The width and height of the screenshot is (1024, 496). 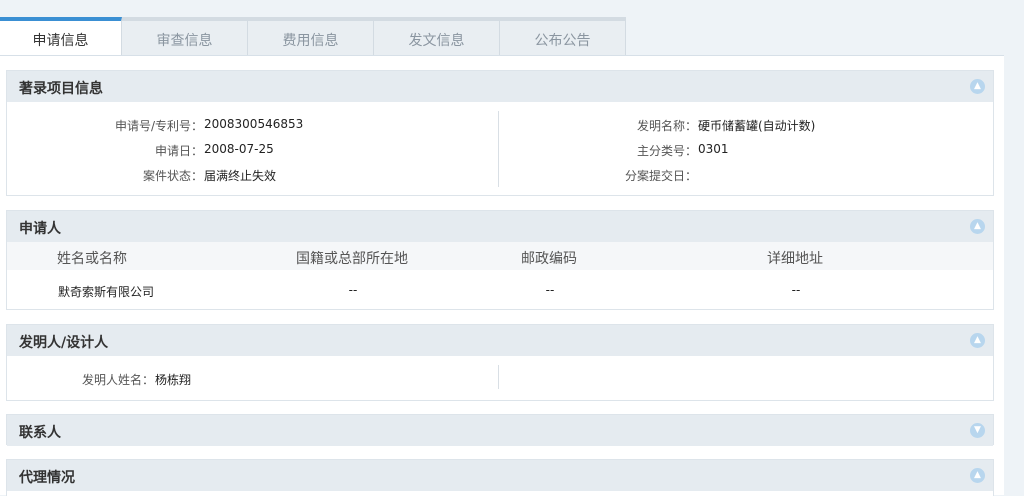 I want to click on column-header: 详细地址, so click(x=795, y=259).